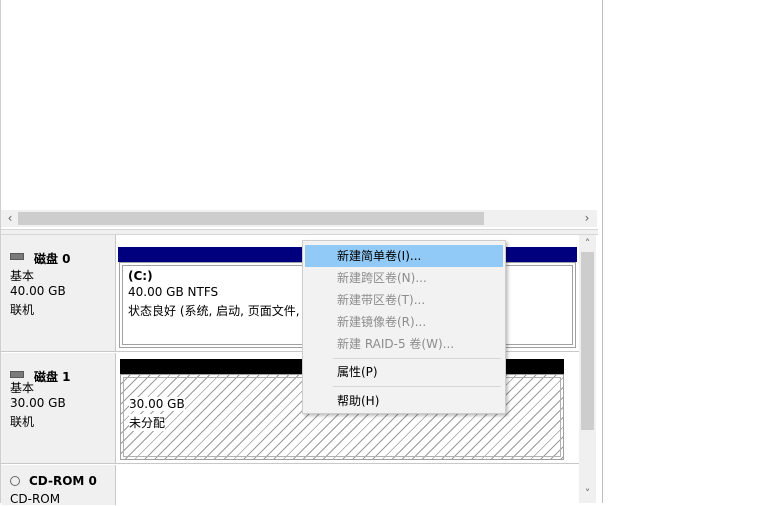 This screenshot has width=760, height=506. I want to click on disk-1-label: 磁盘 1 基本 30.00 GB 联机, so click(58, 408).